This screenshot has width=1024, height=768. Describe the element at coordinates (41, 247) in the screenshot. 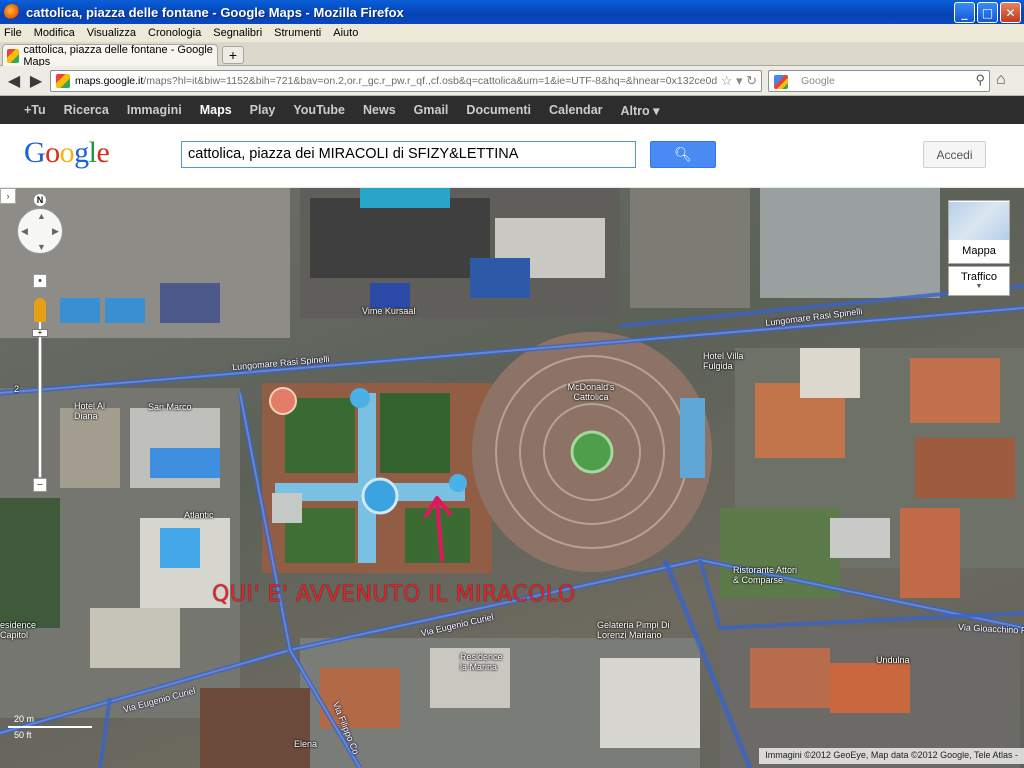

I see `pan-down-icon: ▼` at that location.